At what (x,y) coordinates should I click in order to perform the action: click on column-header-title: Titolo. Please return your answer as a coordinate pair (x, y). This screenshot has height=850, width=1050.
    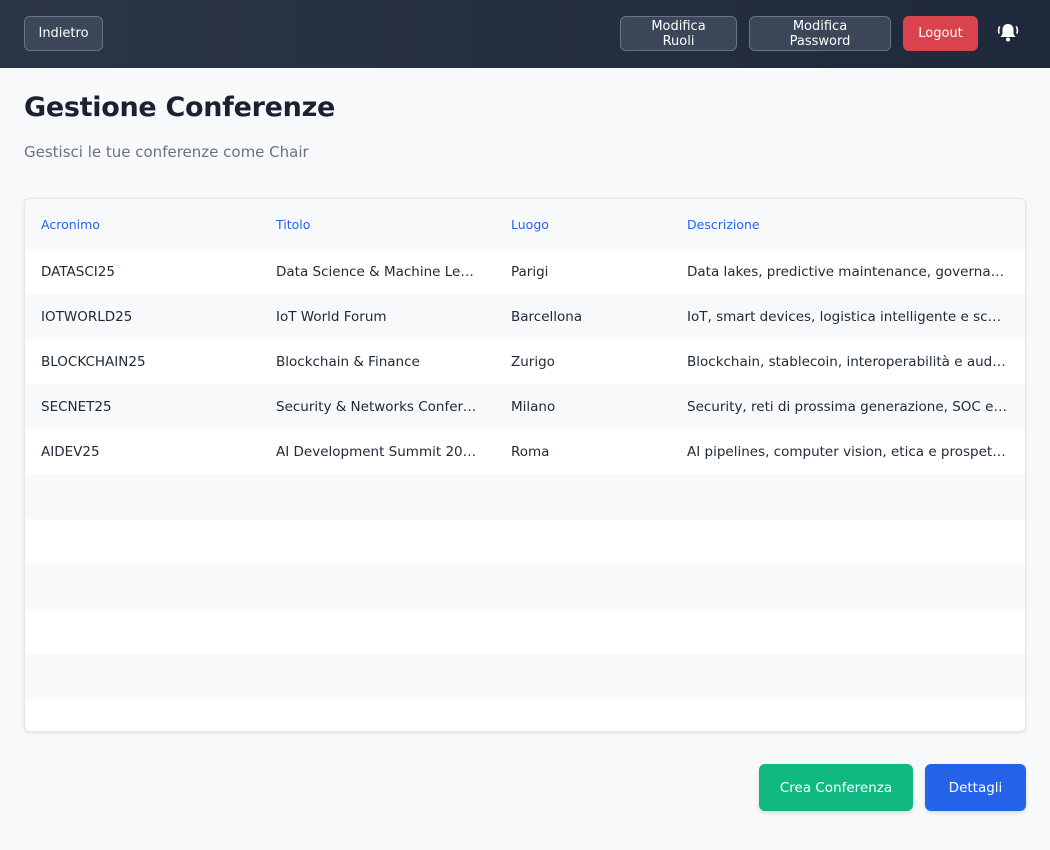
    Looking at the image, I should click on (377, 224).